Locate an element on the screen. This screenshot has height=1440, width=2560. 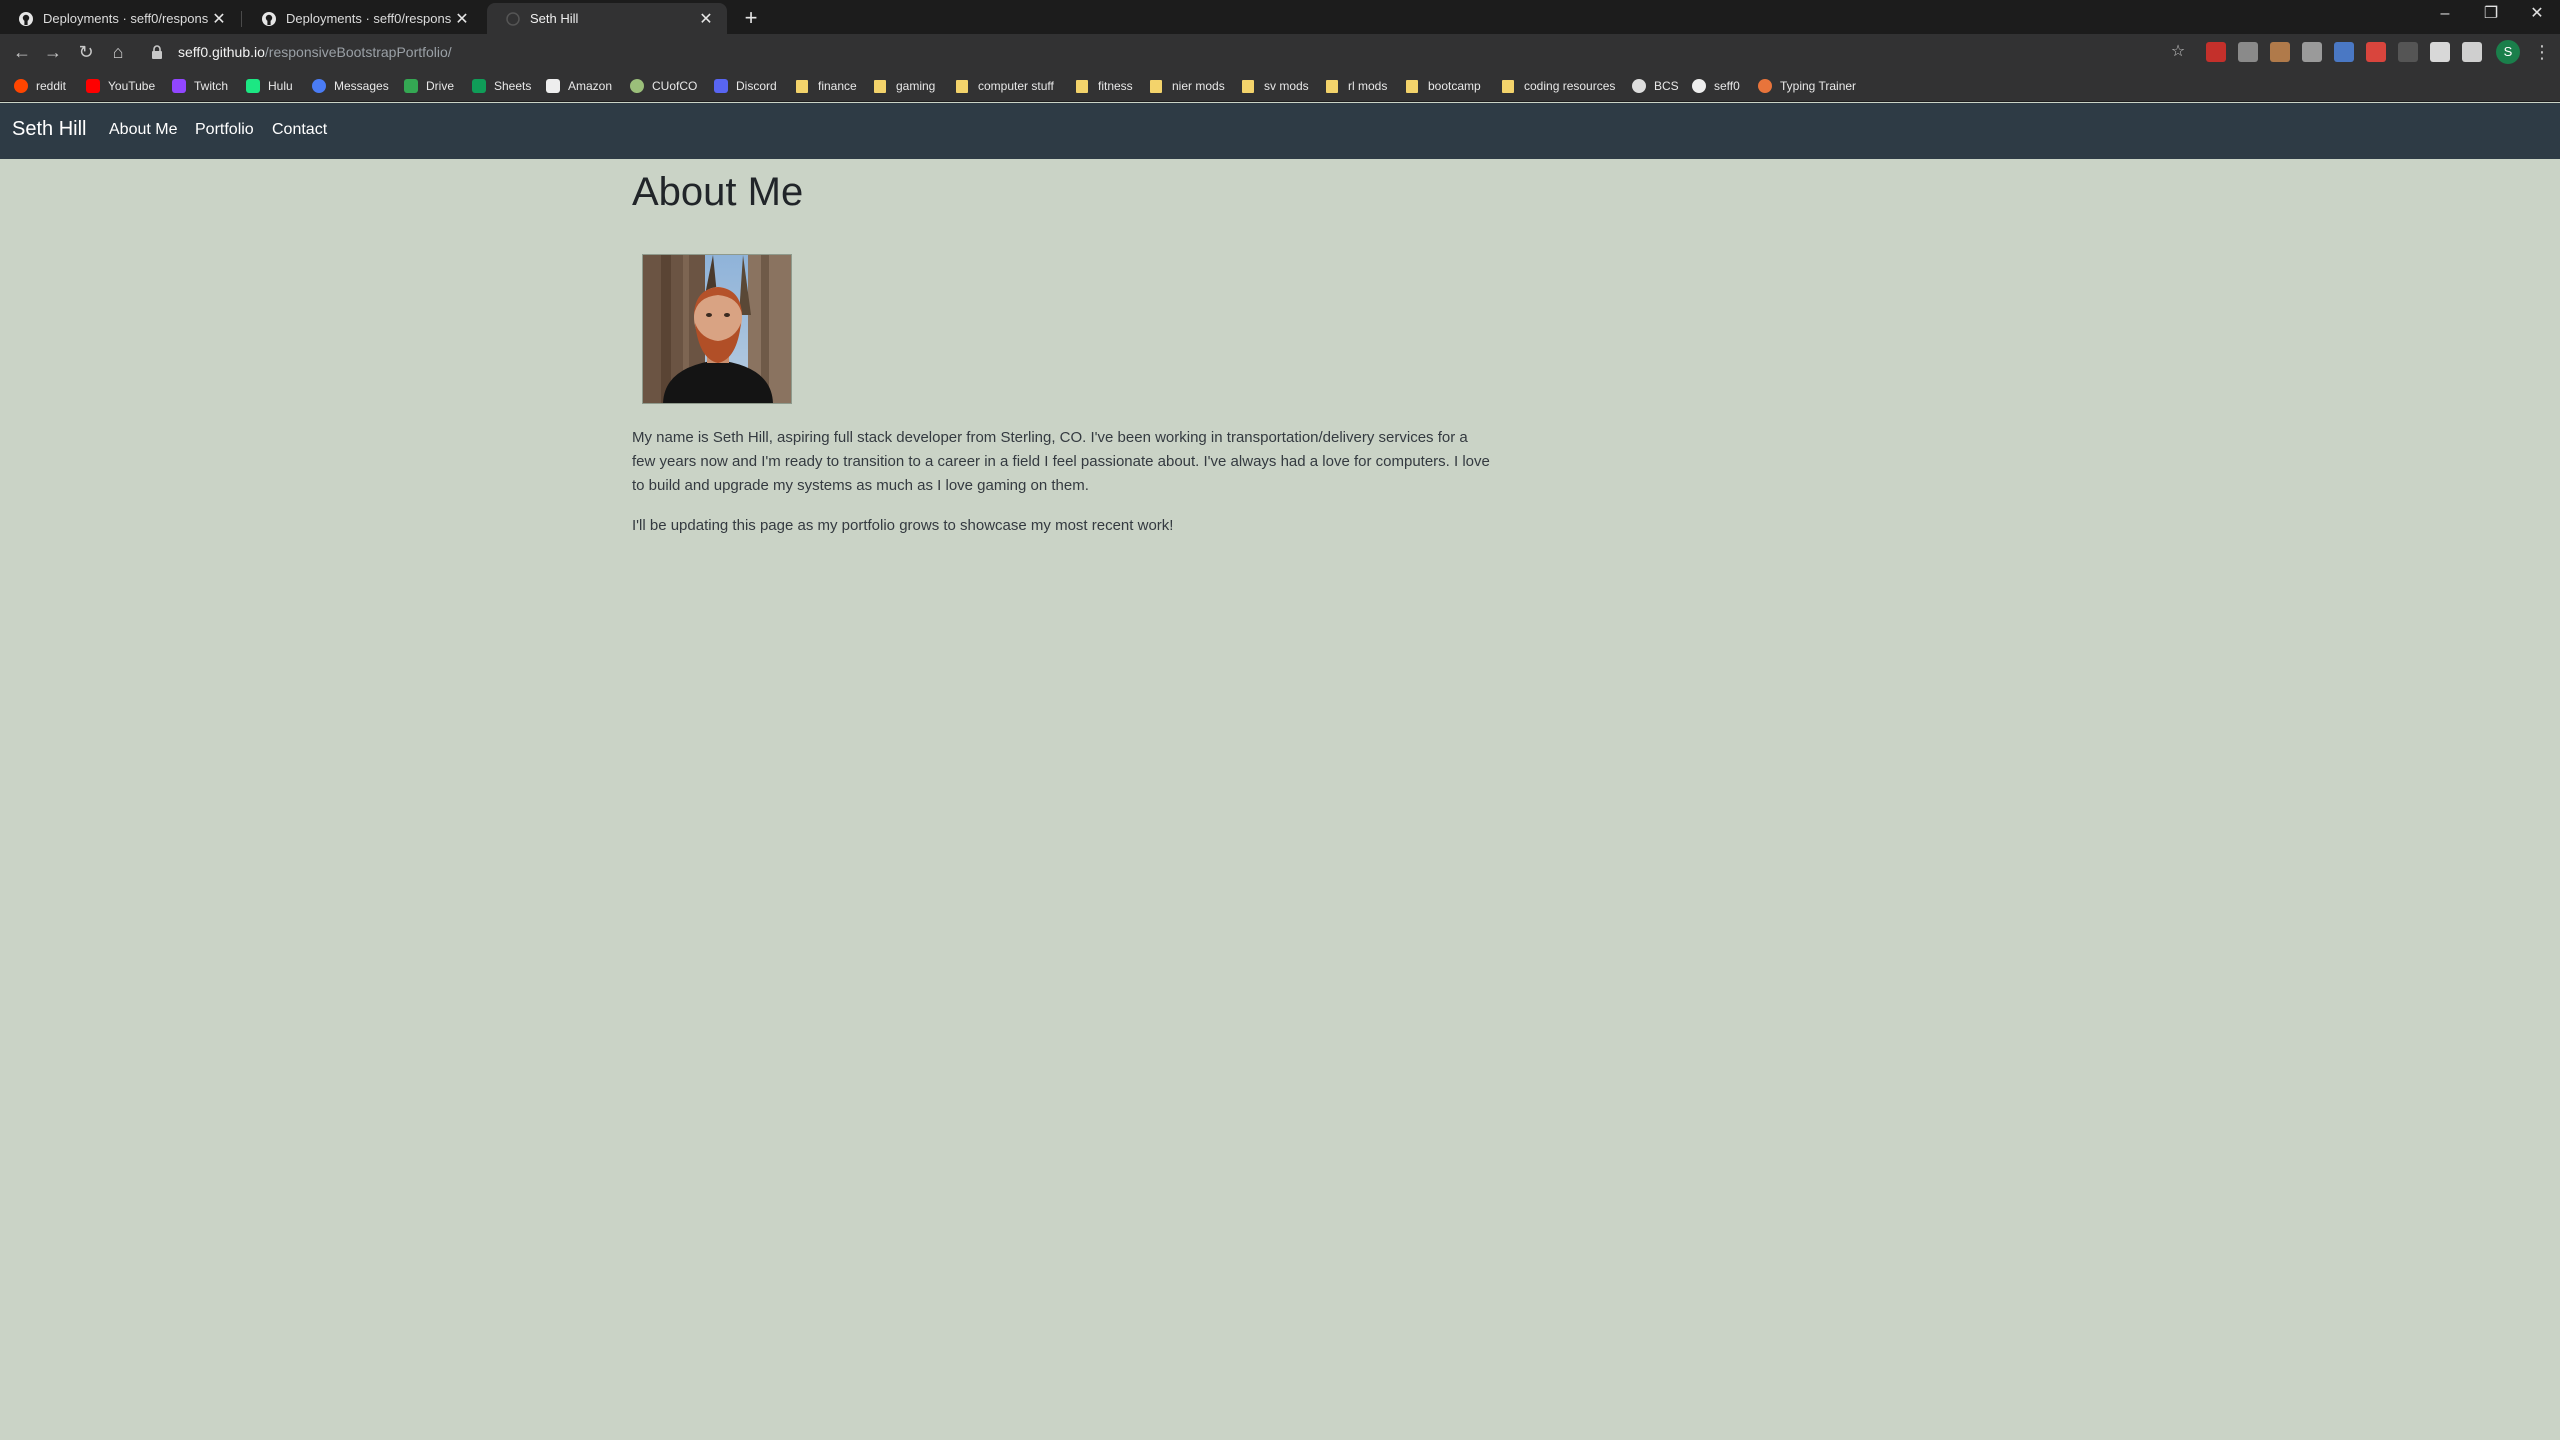
bookmark-bcs: BCS is located at coordinates (1655, 86).